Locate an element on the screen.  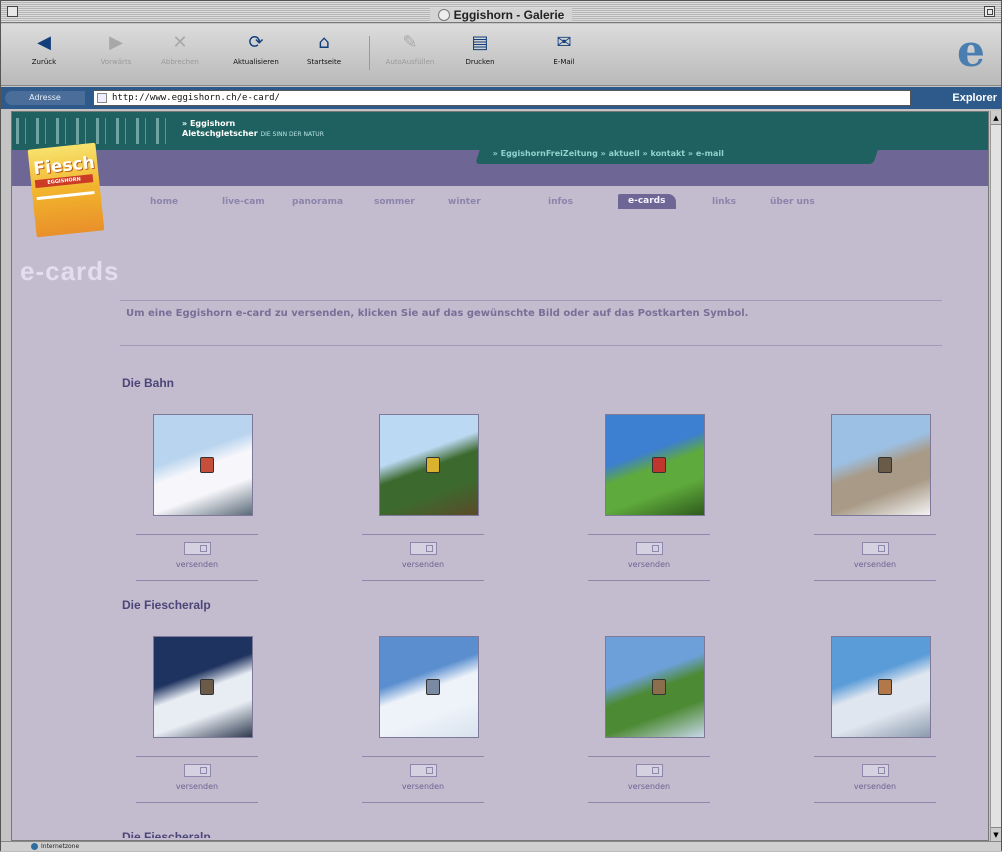
nav-item-home: home is located at coordinates (164, 202).